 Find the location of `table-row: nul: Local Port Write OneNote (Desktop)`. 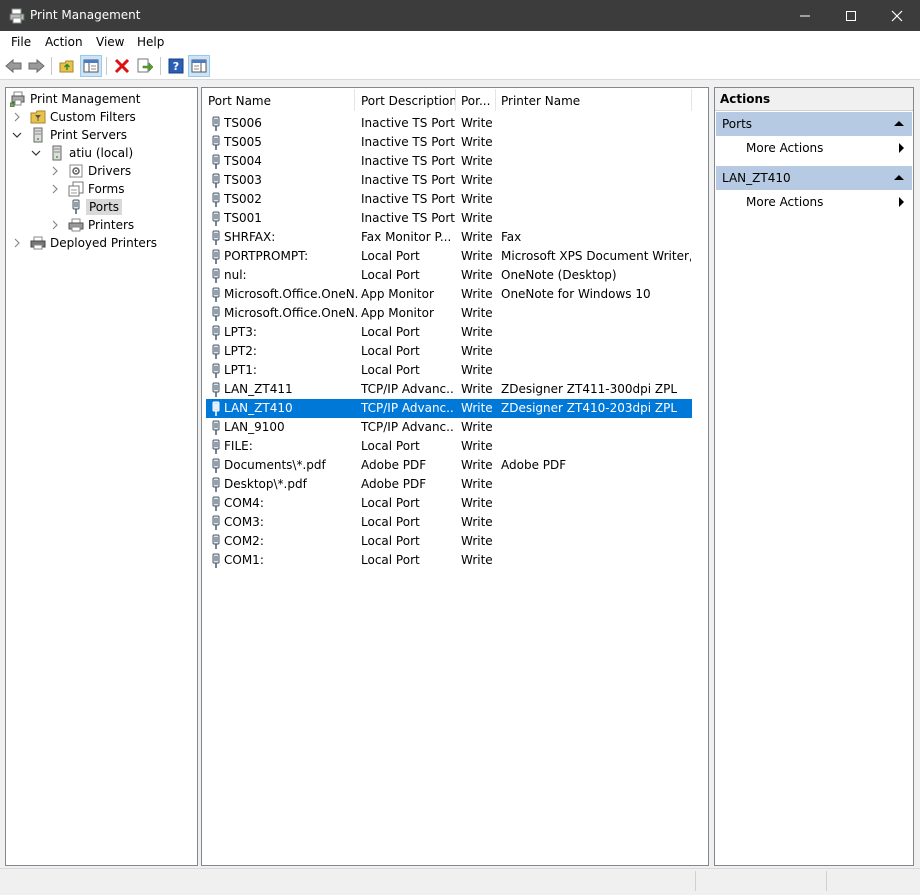

table-row: nul: Local Port Write OneNote (Desktop) is located at coordinates (449, 275).